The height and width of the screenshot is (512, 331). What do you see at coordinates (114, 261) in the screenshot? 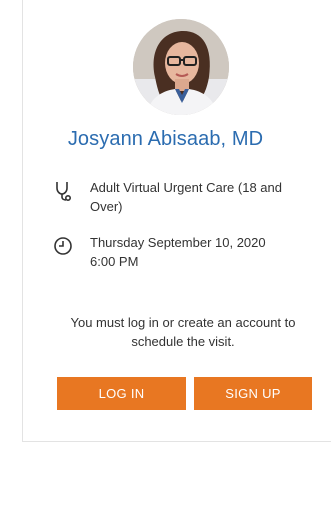
I see `visit-time: 6:00 PM` at bounding box center [114, 261].